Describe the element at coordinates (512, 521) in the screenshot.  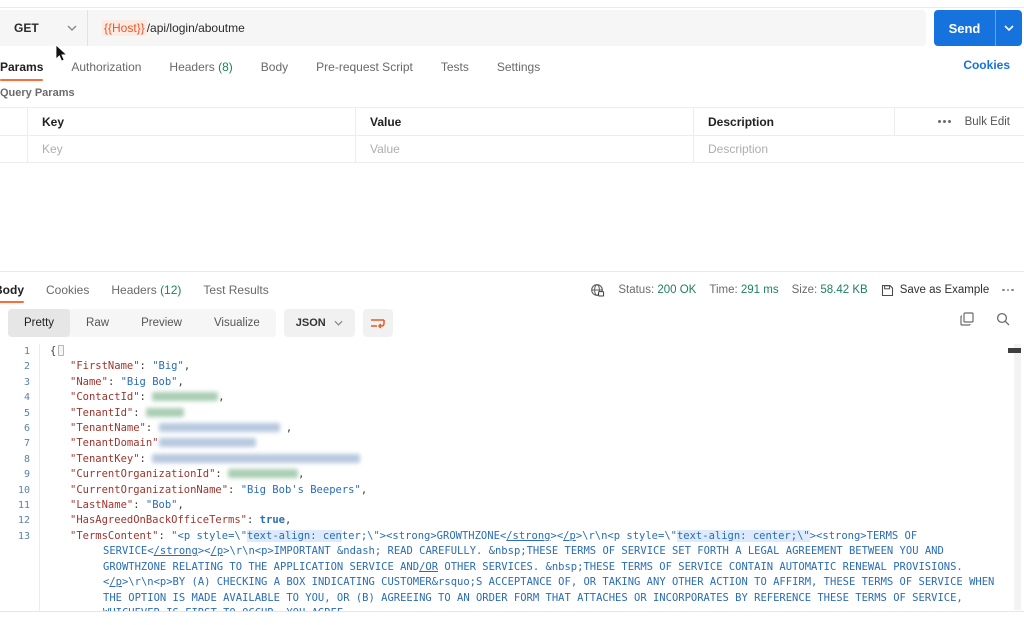
I see `code-line: 12 "HasAgreedOnBackOfficeTerms": true,` at that location.